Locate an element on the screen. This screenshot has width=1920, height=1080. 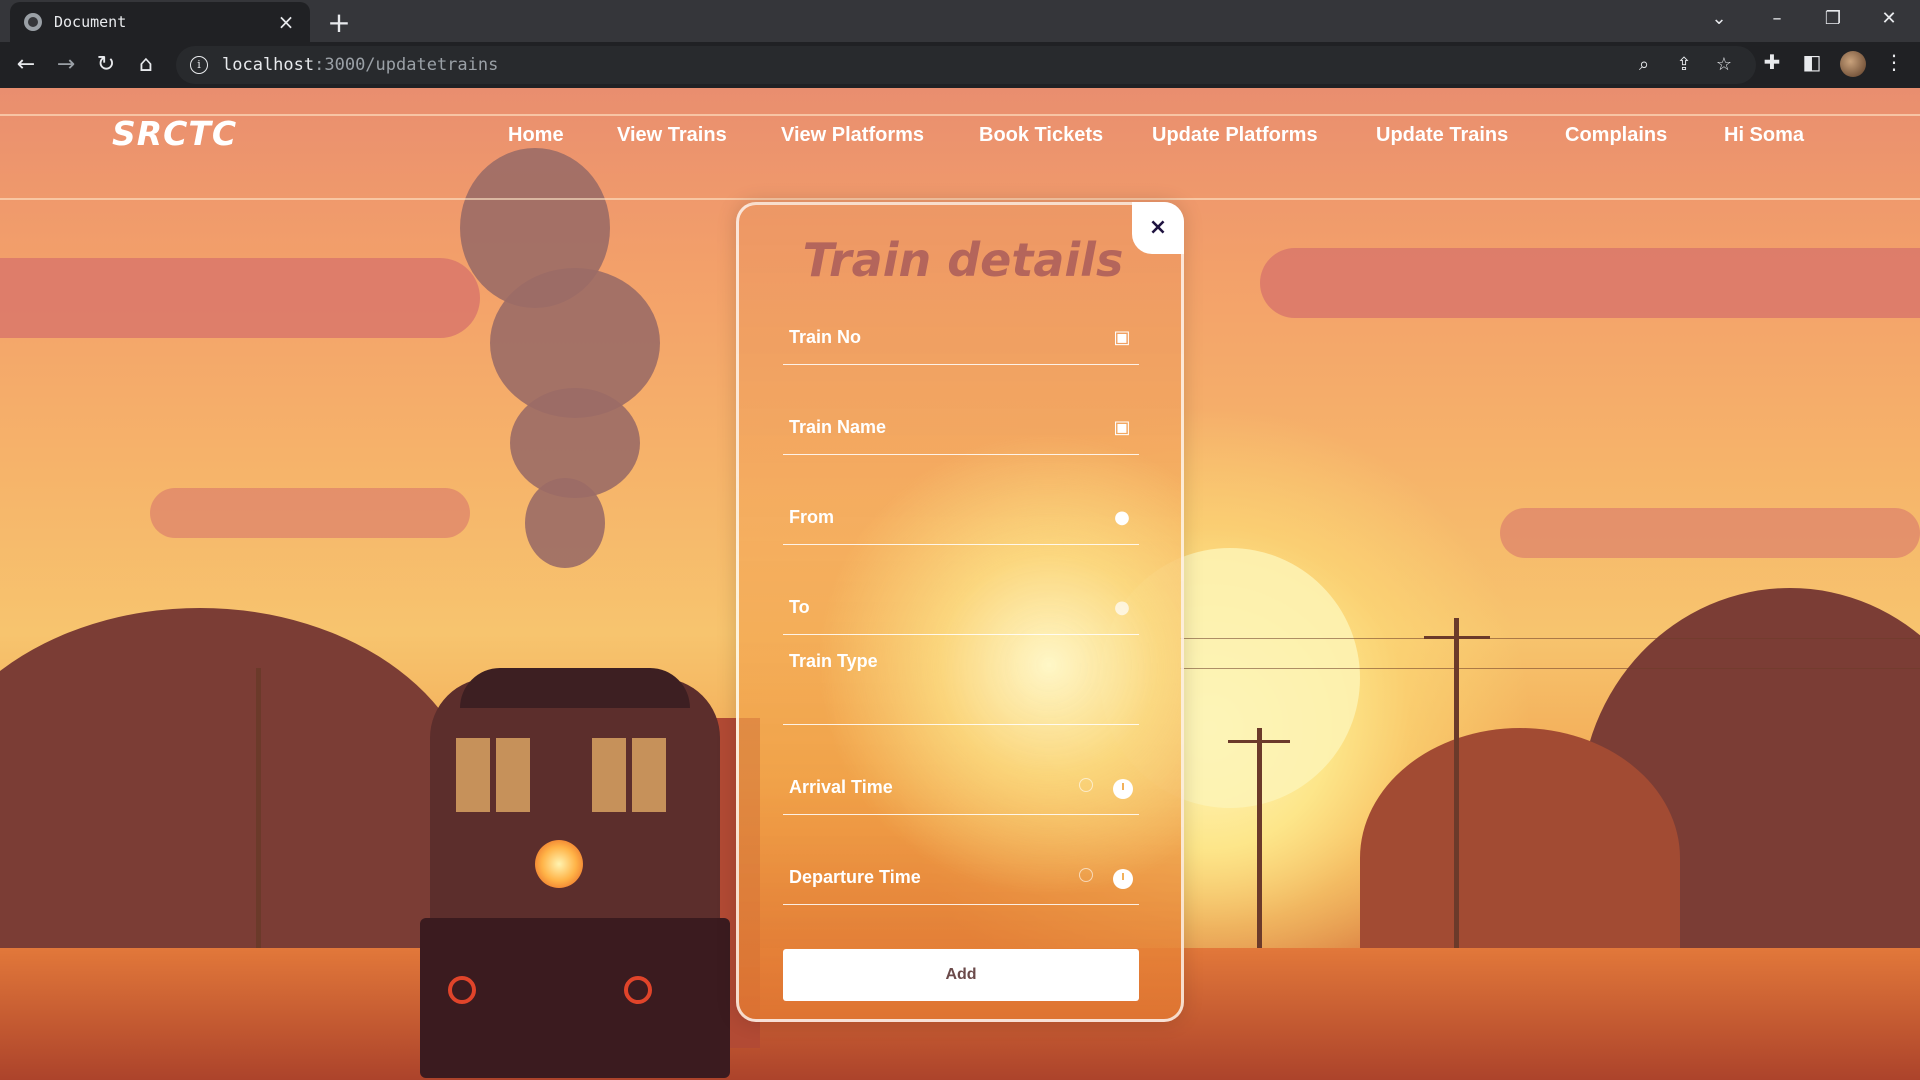
utility-pole is located at coordinates (258, 808).